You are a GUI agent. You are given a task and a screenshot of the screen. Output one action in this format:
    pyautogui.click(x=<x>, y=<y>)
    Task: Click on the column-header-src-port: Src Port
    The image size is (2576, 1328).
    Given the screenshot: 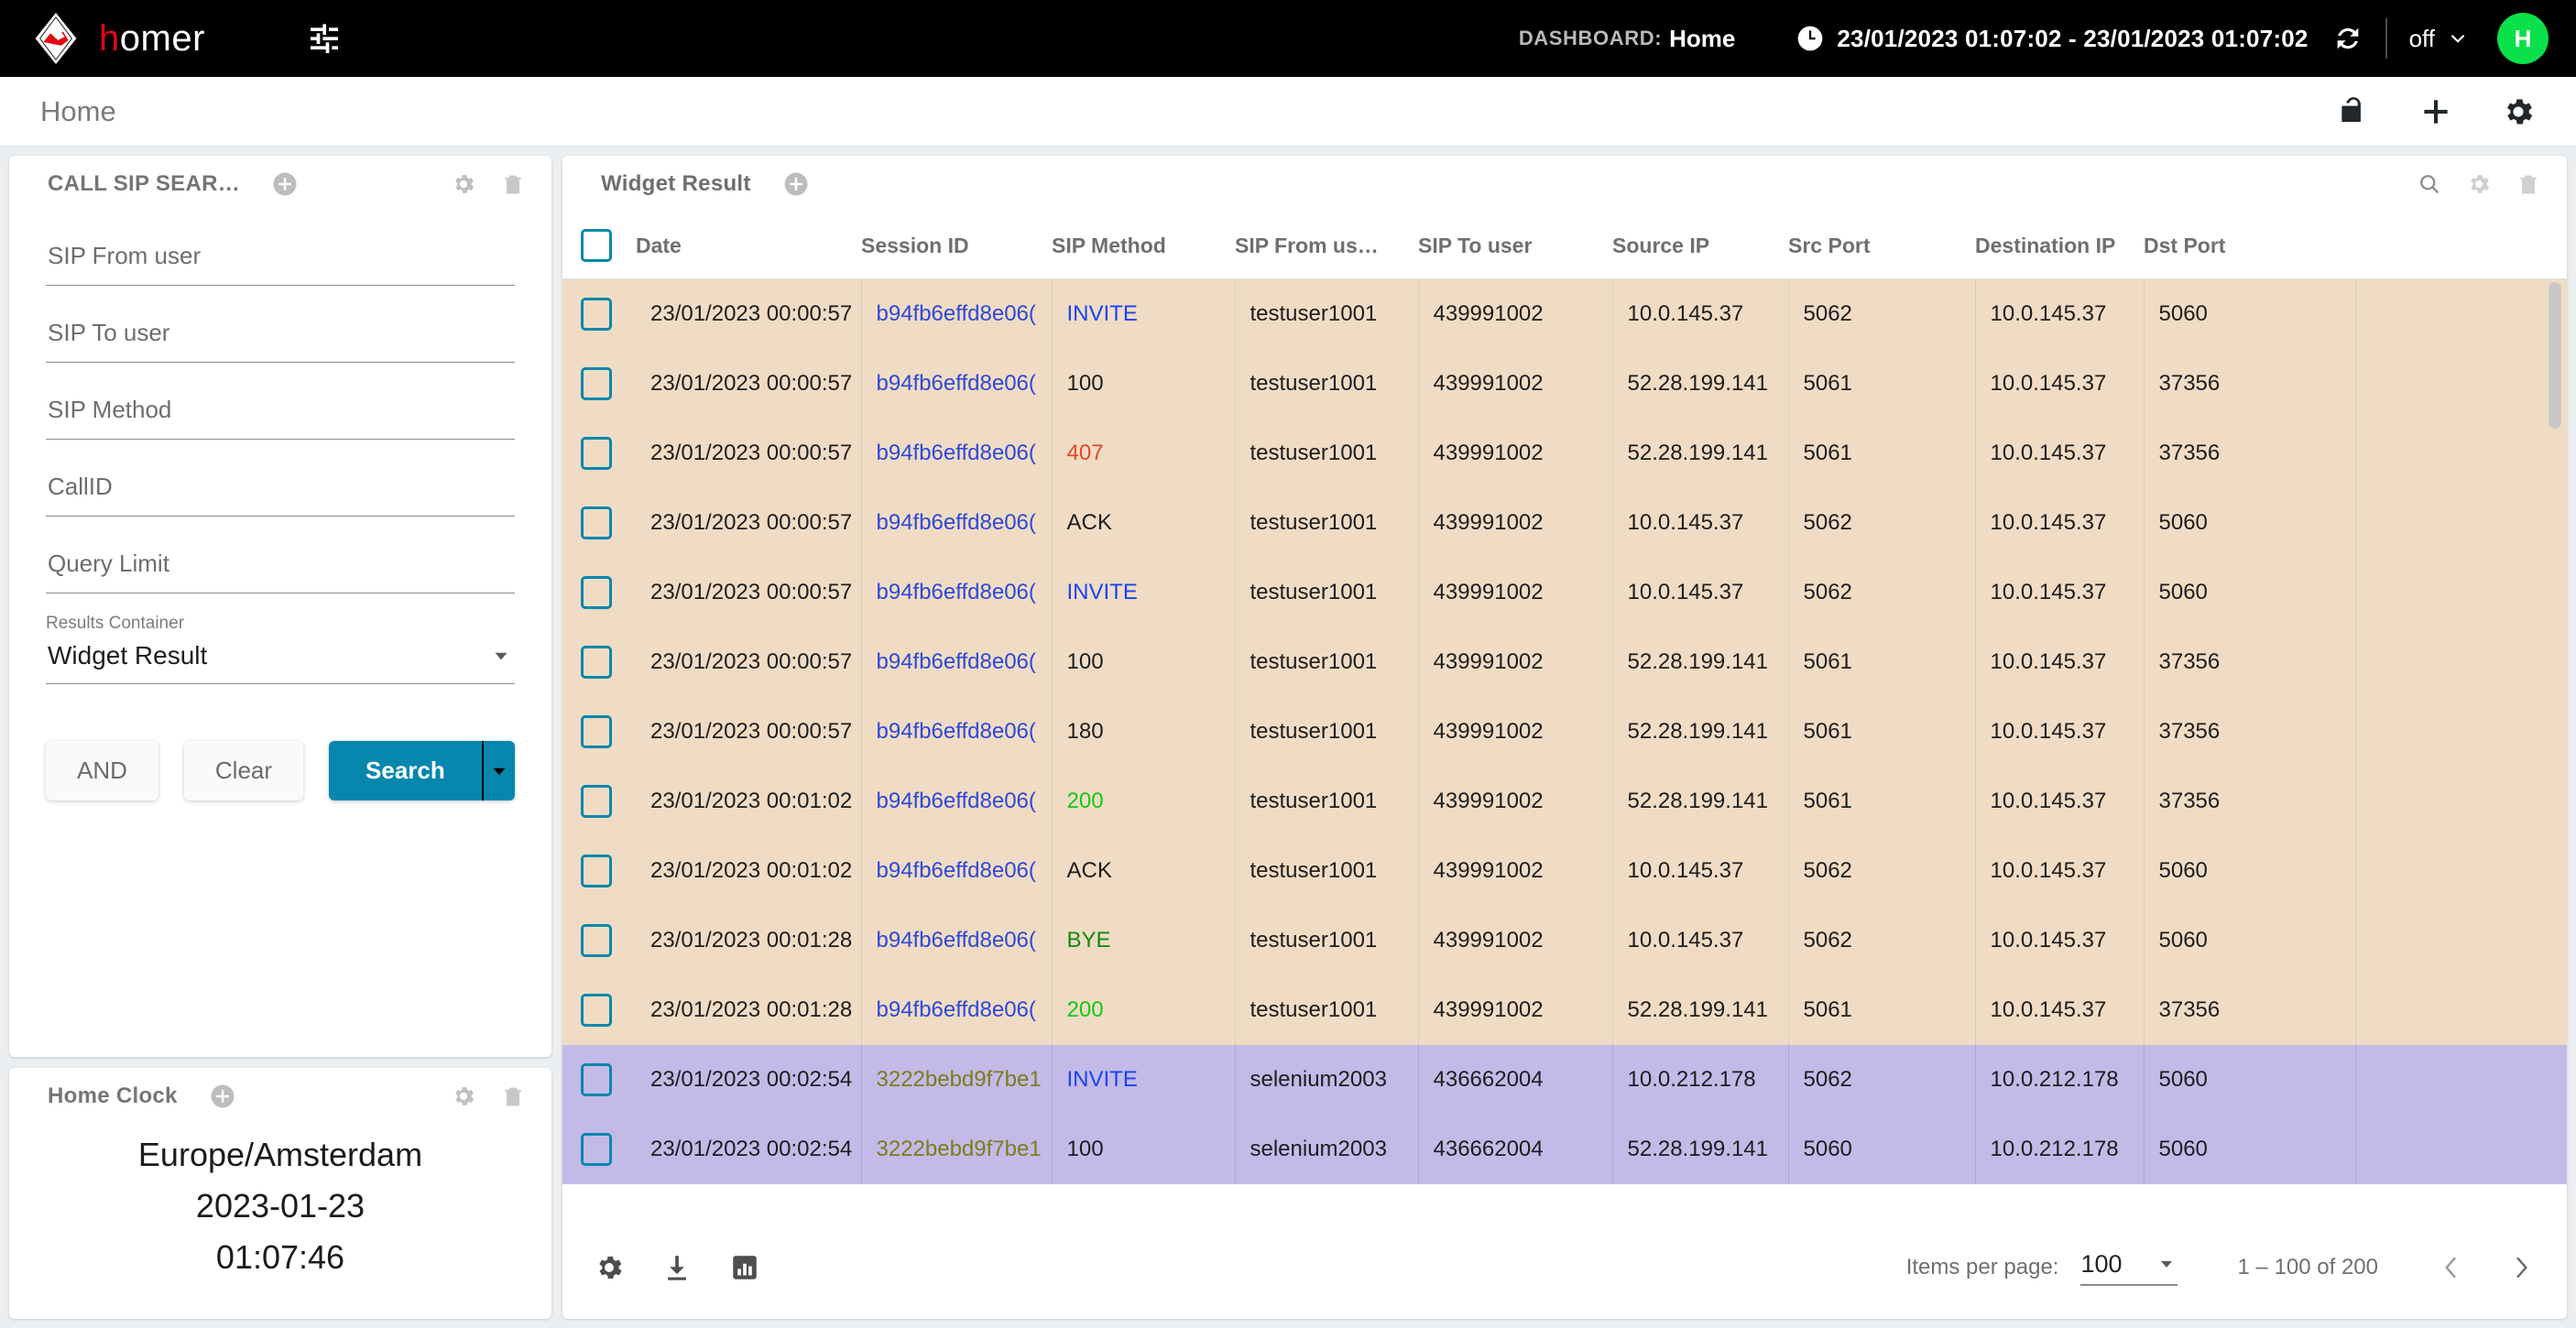 What is the action you would take?
    pyautogui.click(x=1882, y=245)
    